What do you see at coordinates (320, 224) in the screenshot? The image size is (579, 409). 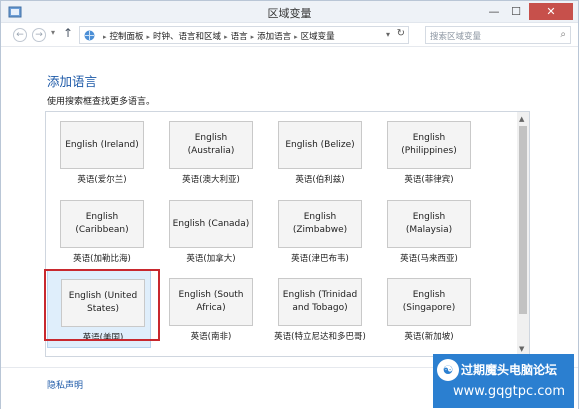 I see `language-tile-button: English (Zimbabwe)` at bounding box center [320, 224].